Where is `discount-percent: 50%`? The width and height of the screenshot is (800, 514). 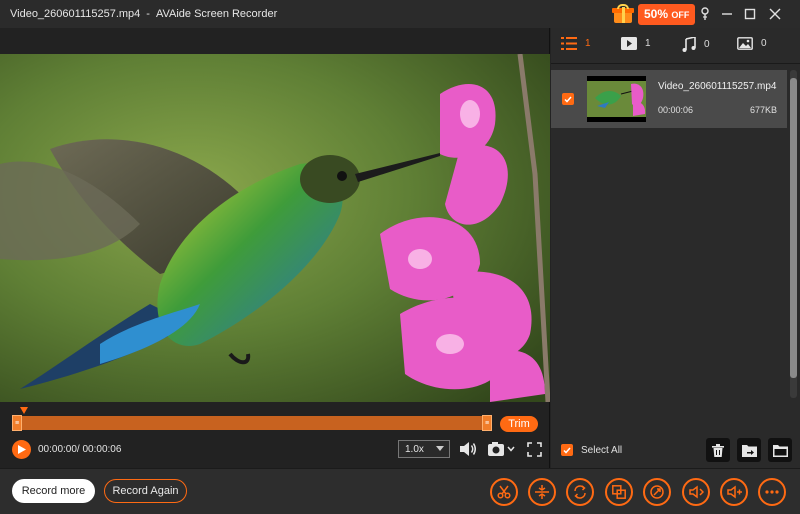 discount-percent: 50% is located at coordinates (656, 13).